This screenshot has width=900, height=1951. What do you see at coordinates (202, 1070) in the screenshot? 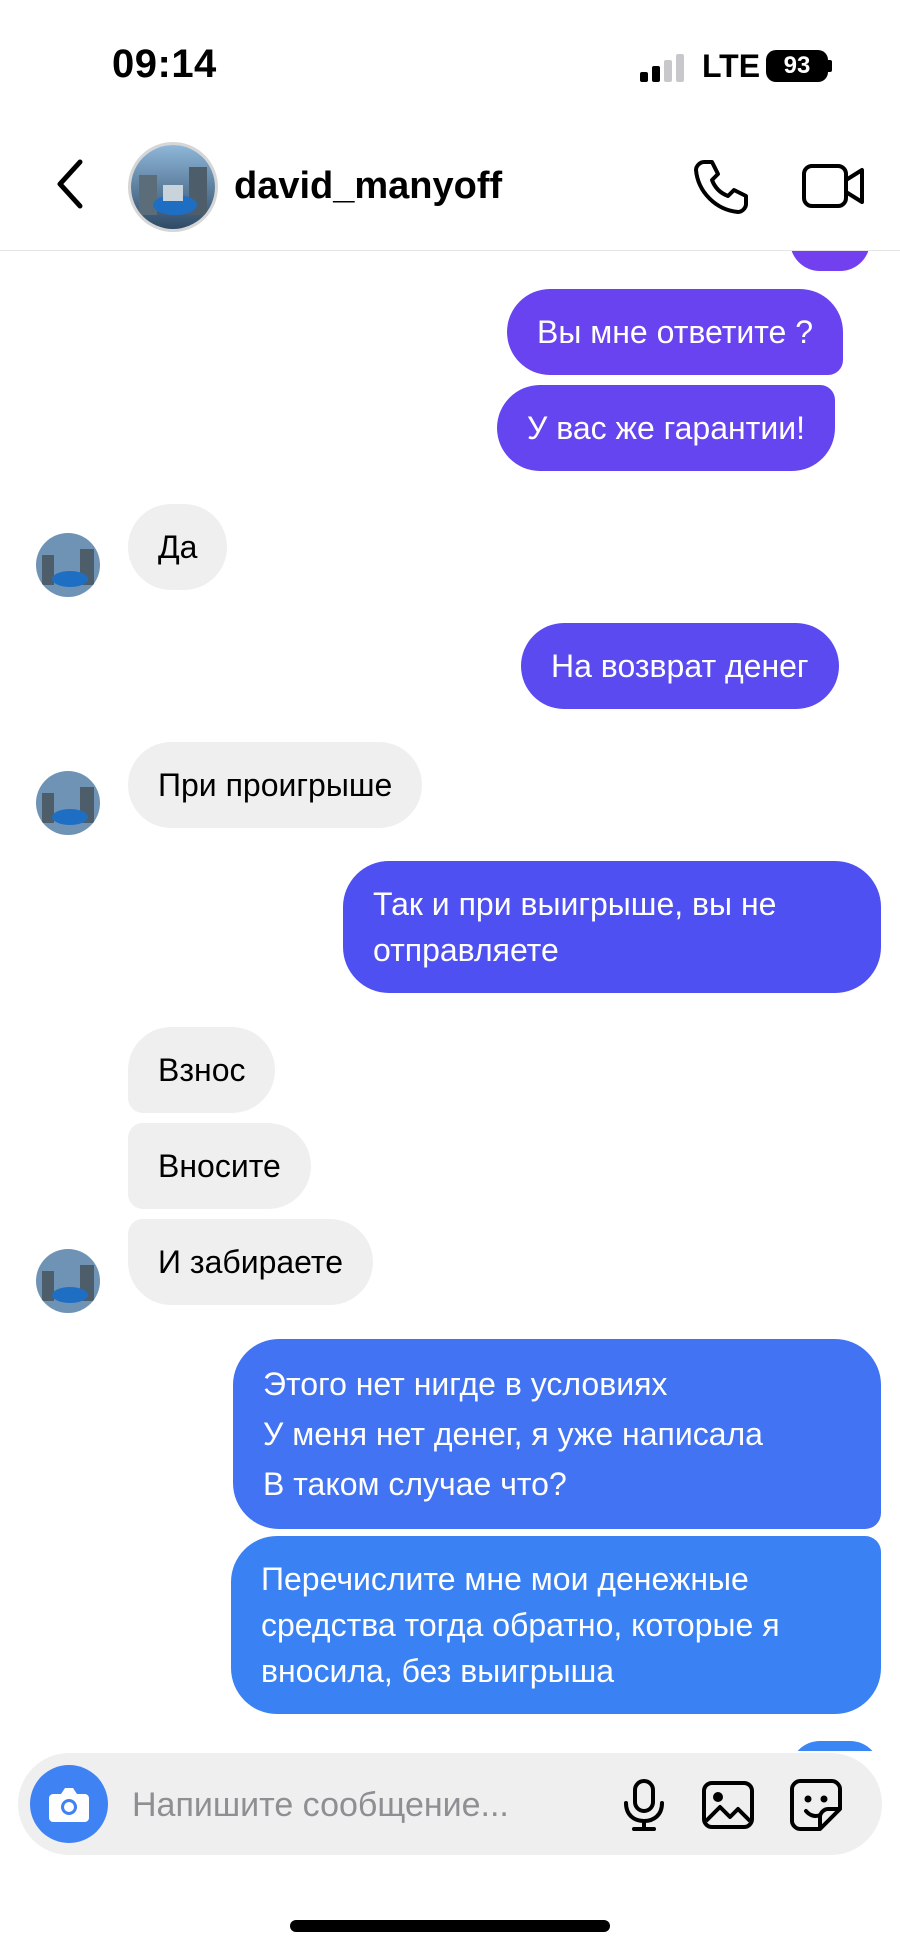
I see `message-bubble-incoming: Взнос` at bounding box center [202, 1070].